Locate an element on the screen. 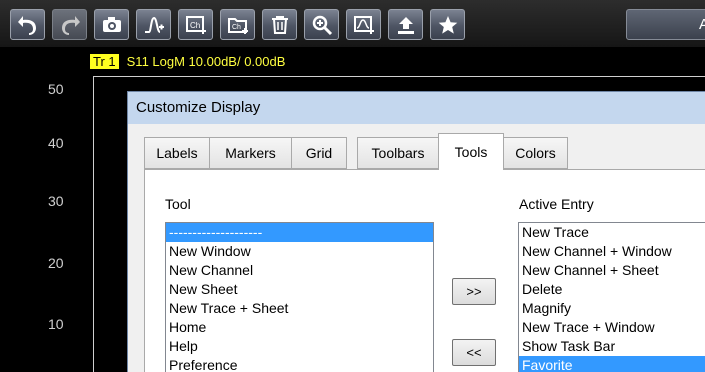 Image resolution: width=705 pixels, height=372 pixels. list-item: -------------------- is located at coordinates (299, 232).